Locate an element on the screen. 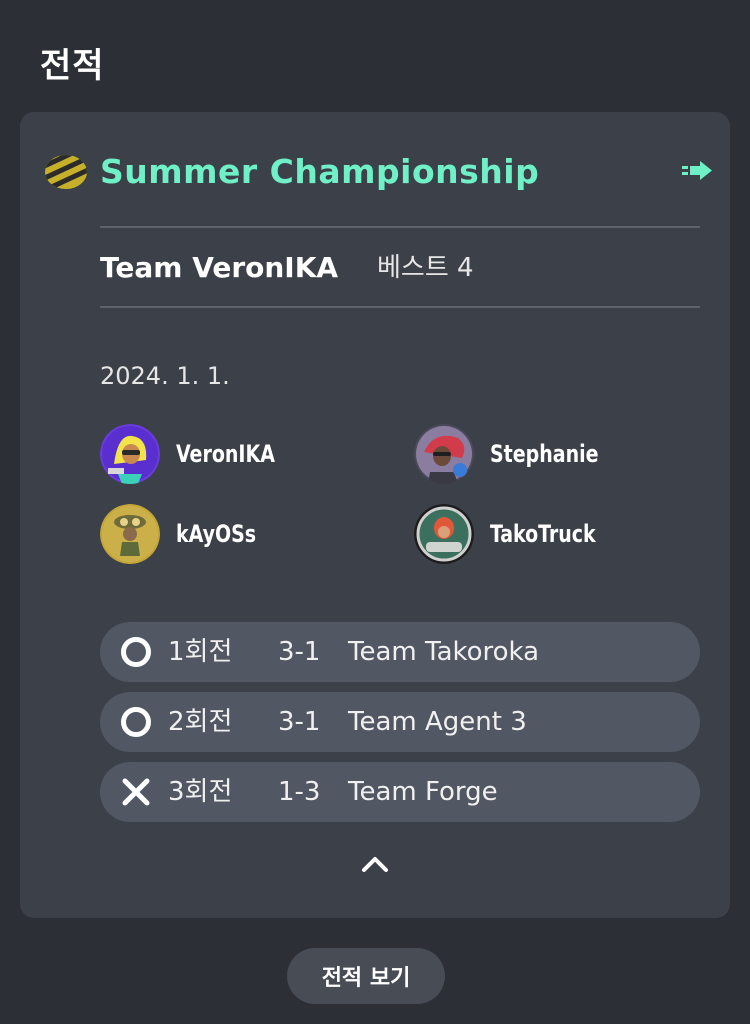 This screenshot has height=1024, width=750. octoling-avatar-dark is located at coordinates (444, 534).